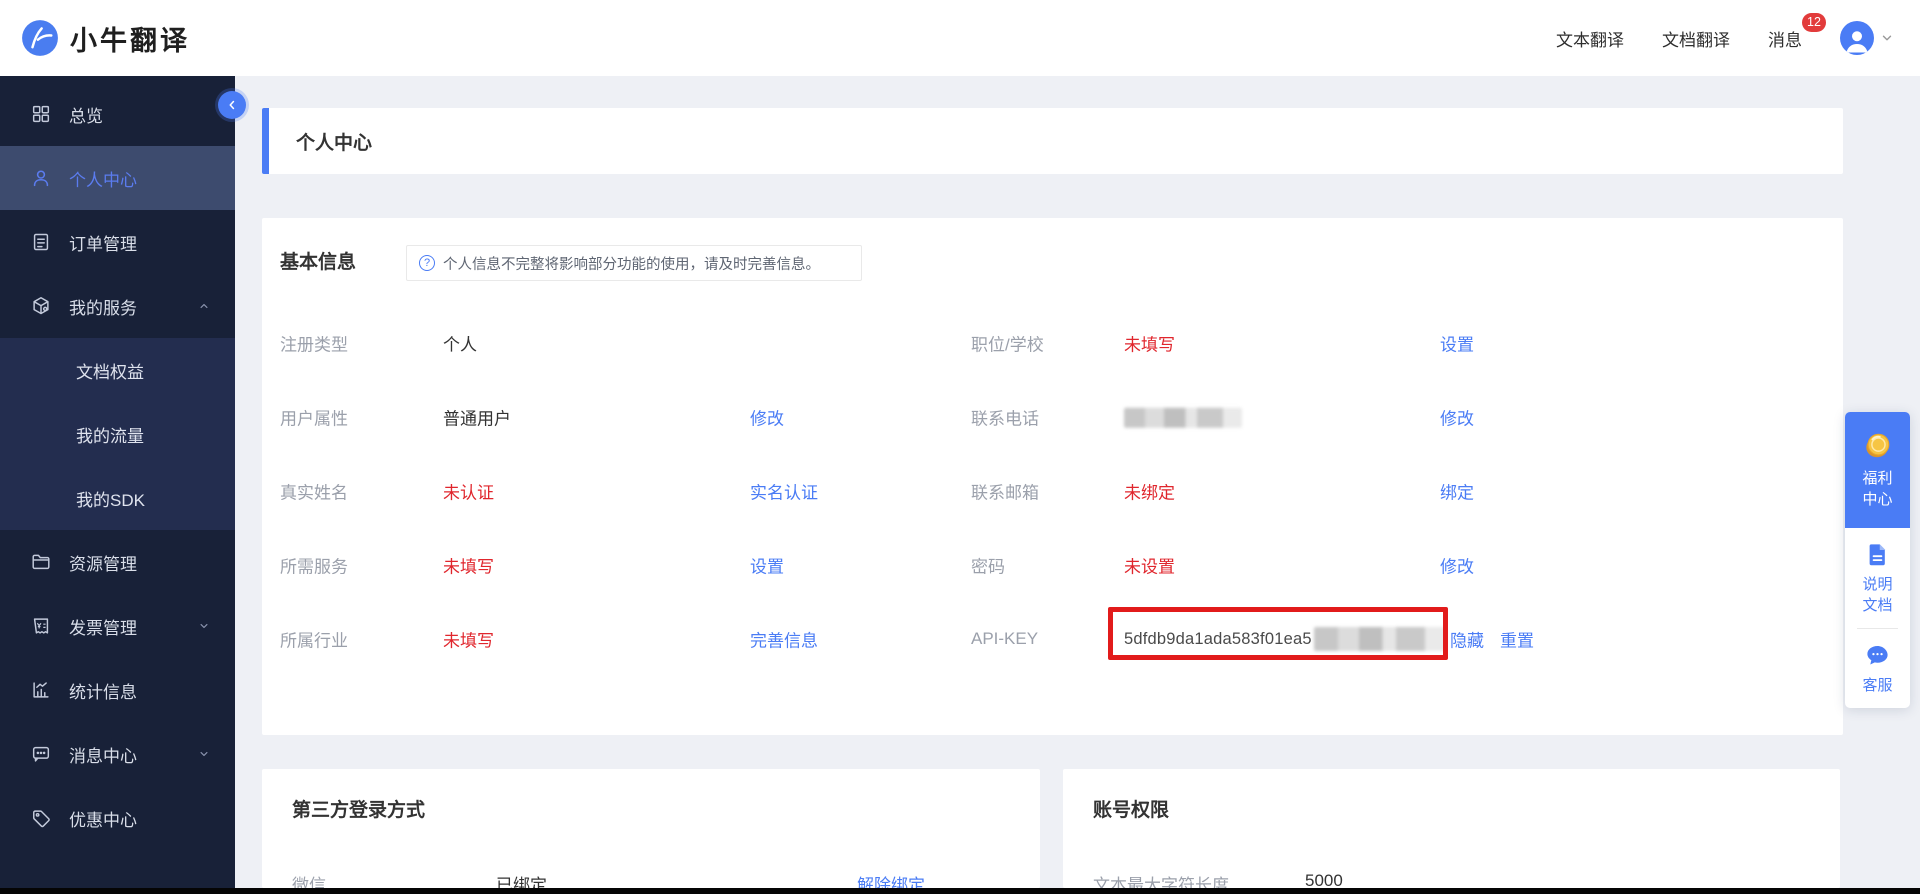 The width and height of the screenshot is (1920, 894). Describe the element at coordinates (767, 417) in the screenshot. I see `modify-user-type-link: 修改` at that location.